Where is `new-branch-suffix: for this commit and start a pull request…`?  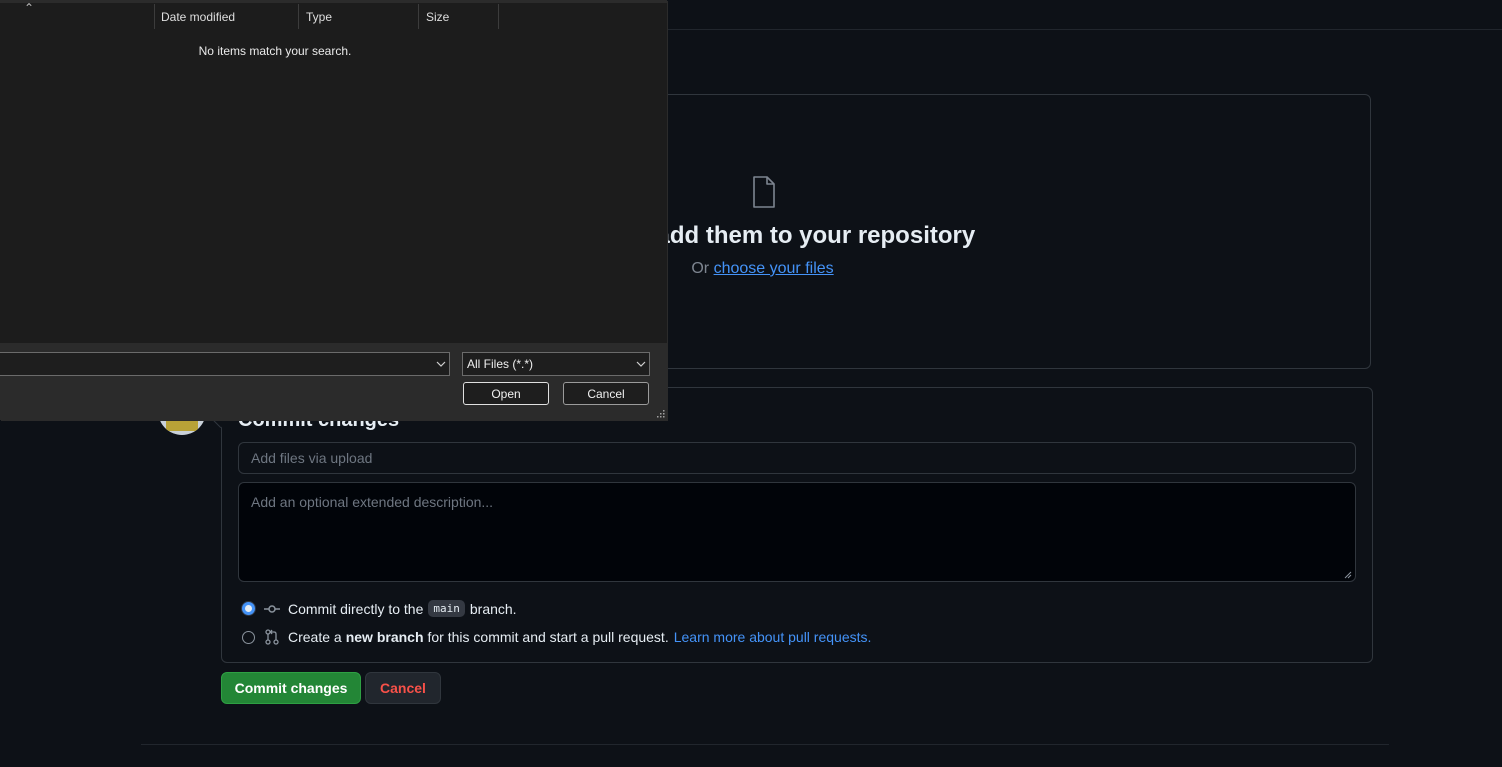
new-branch-suffix: for this commit and start a pull request… is located at coordinates (548, 637).